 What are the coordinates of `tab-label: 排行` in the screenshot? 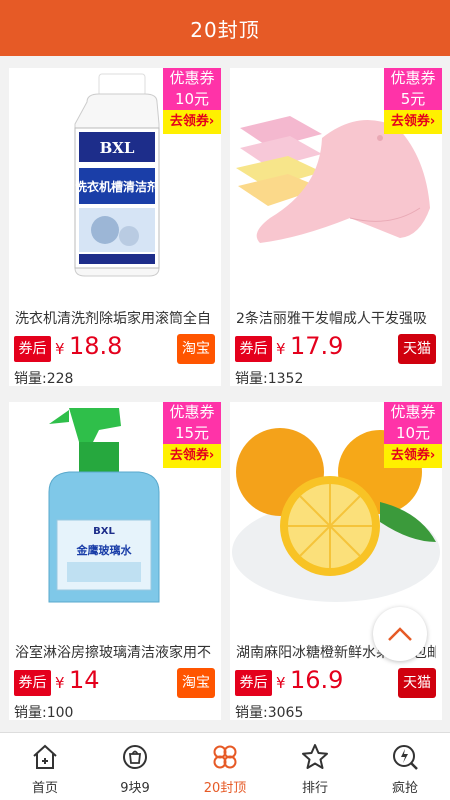 It's located at (314, 788).